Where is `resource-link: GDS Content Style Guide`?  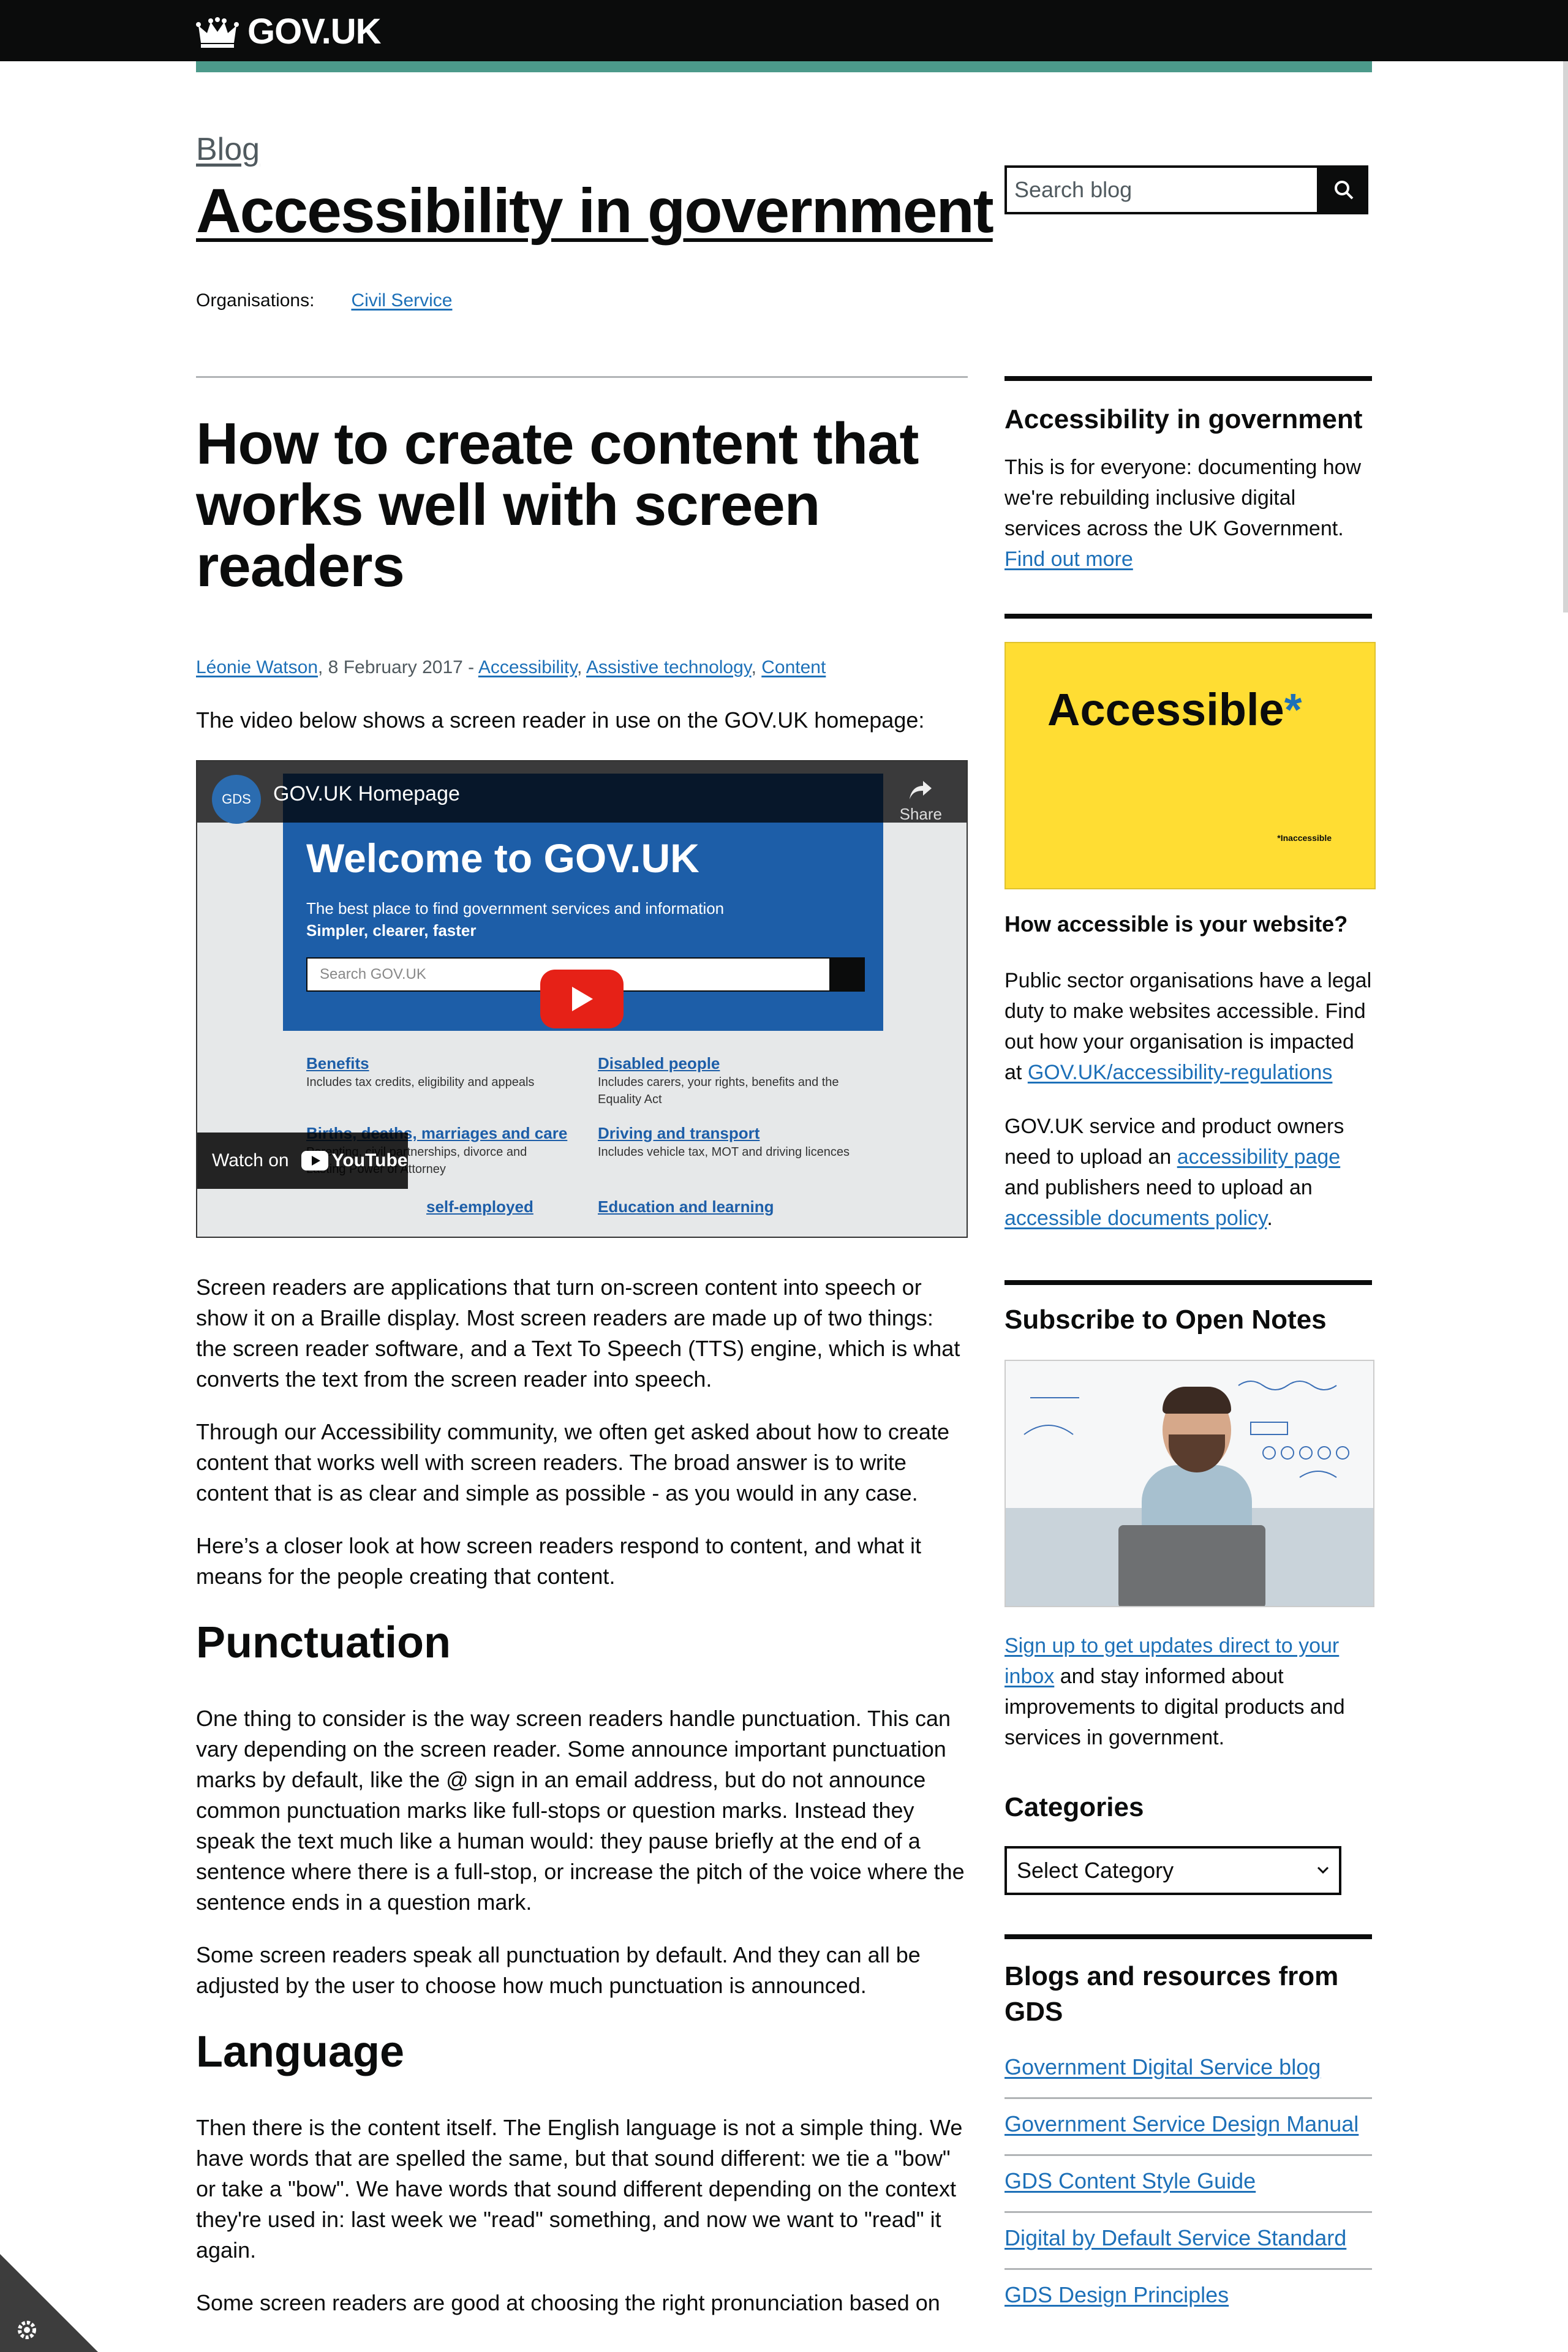 resource-link: GDS Content Style Guide is located at coordinates (1131, 2180).